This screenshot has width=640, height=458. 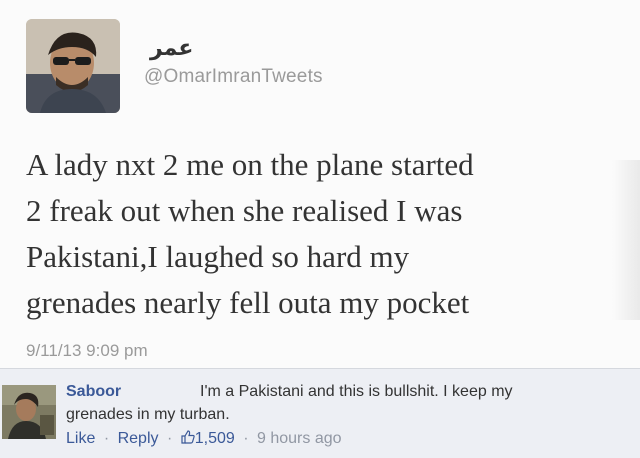 I want to click on background-fade, so click(x=626, y=240).